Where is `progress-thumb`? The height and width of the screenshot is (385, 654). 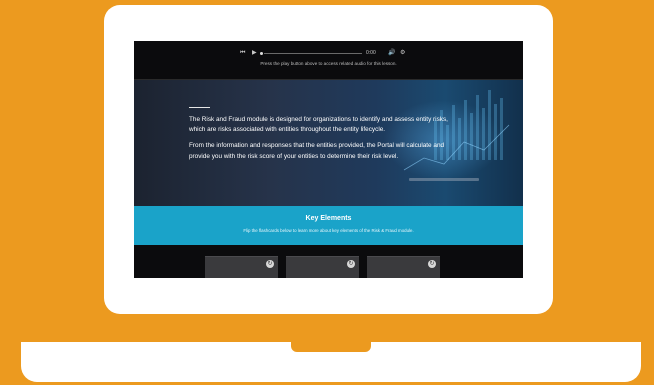
progress-thumb is located at coordinates (261, 53).